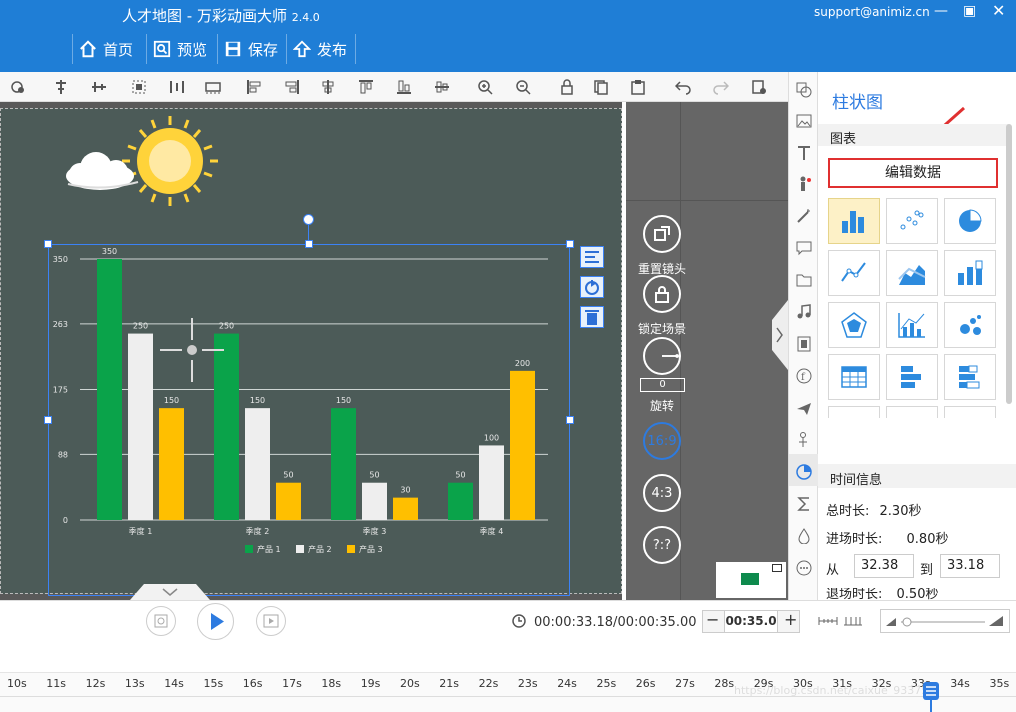  Describe the element at coordinates (970, 566) in the screenshot. I see `to-input: 33.18` at that location.